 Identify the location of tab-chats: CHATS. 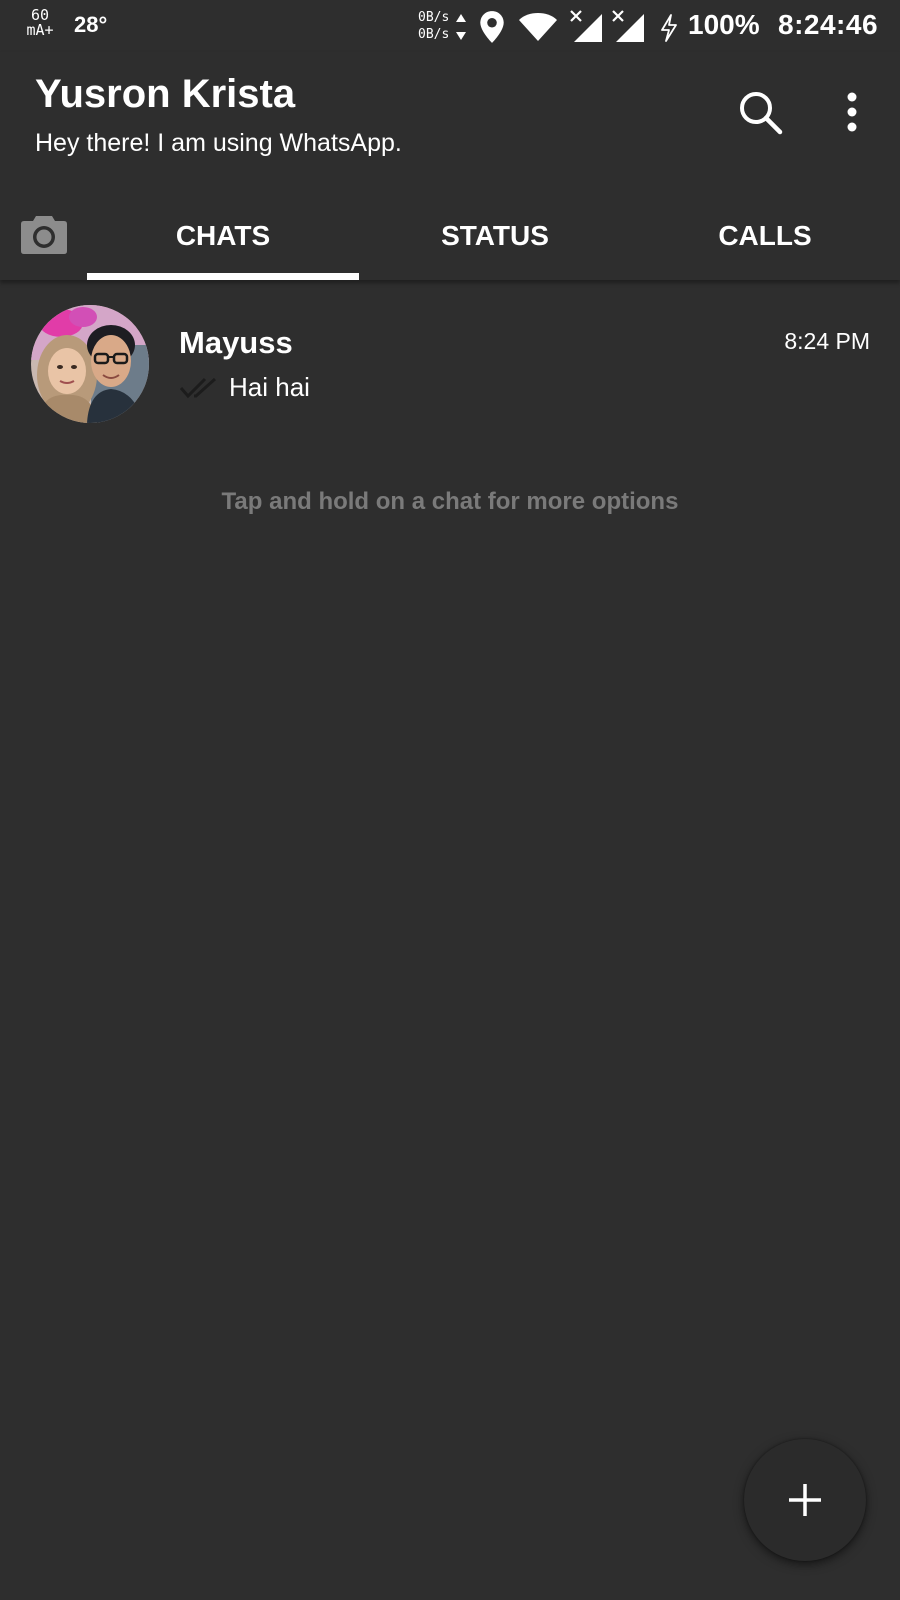
(223, 236).